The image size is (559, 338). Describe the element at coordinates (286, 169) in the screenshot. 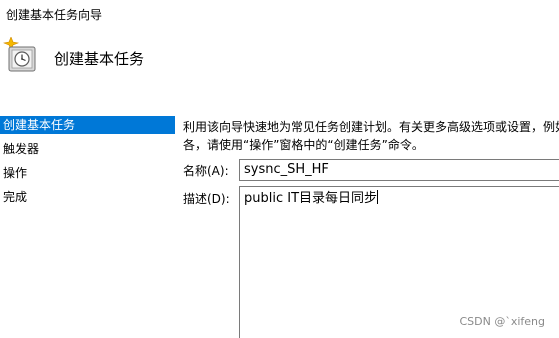

I see `name-input-value: sysnc_SH_HF` at that location.